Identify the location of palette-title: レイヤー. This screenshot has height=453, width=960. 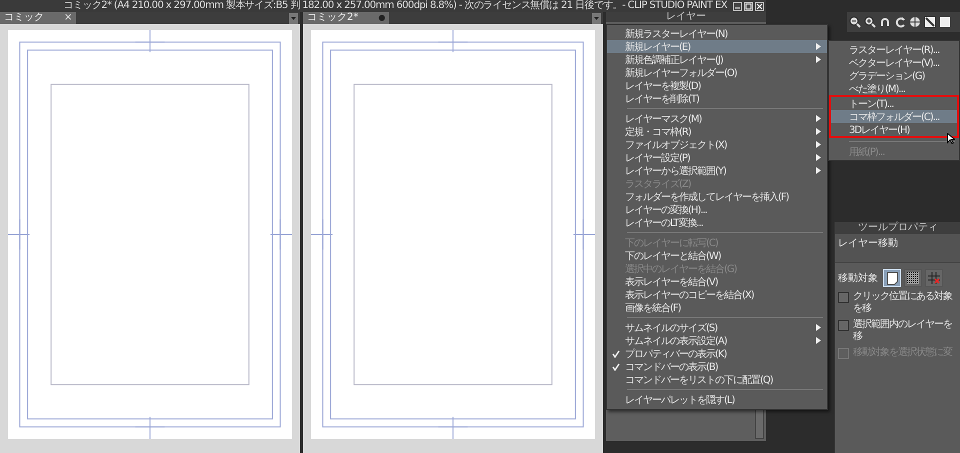
(686, 17).